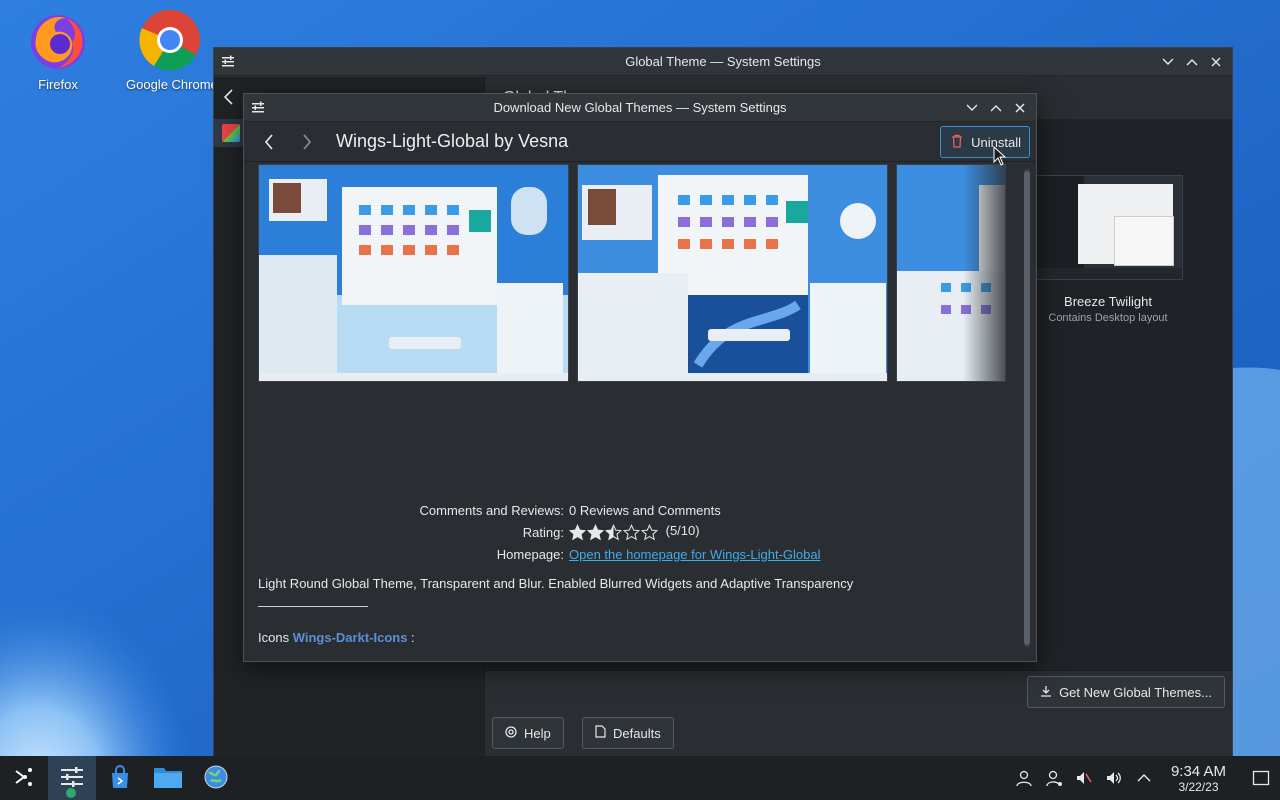 This screenshot has width=1280, height=800. What do you see at coordinates (511, 733) in the screenshot?
I see `help-icon` at bounding box center [511, 733].